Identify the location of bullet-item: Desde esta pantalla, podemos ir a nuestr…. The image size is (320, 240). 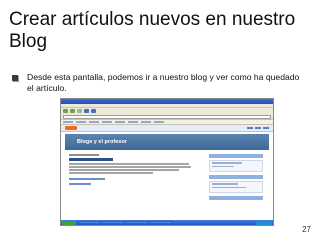
(160, 83).